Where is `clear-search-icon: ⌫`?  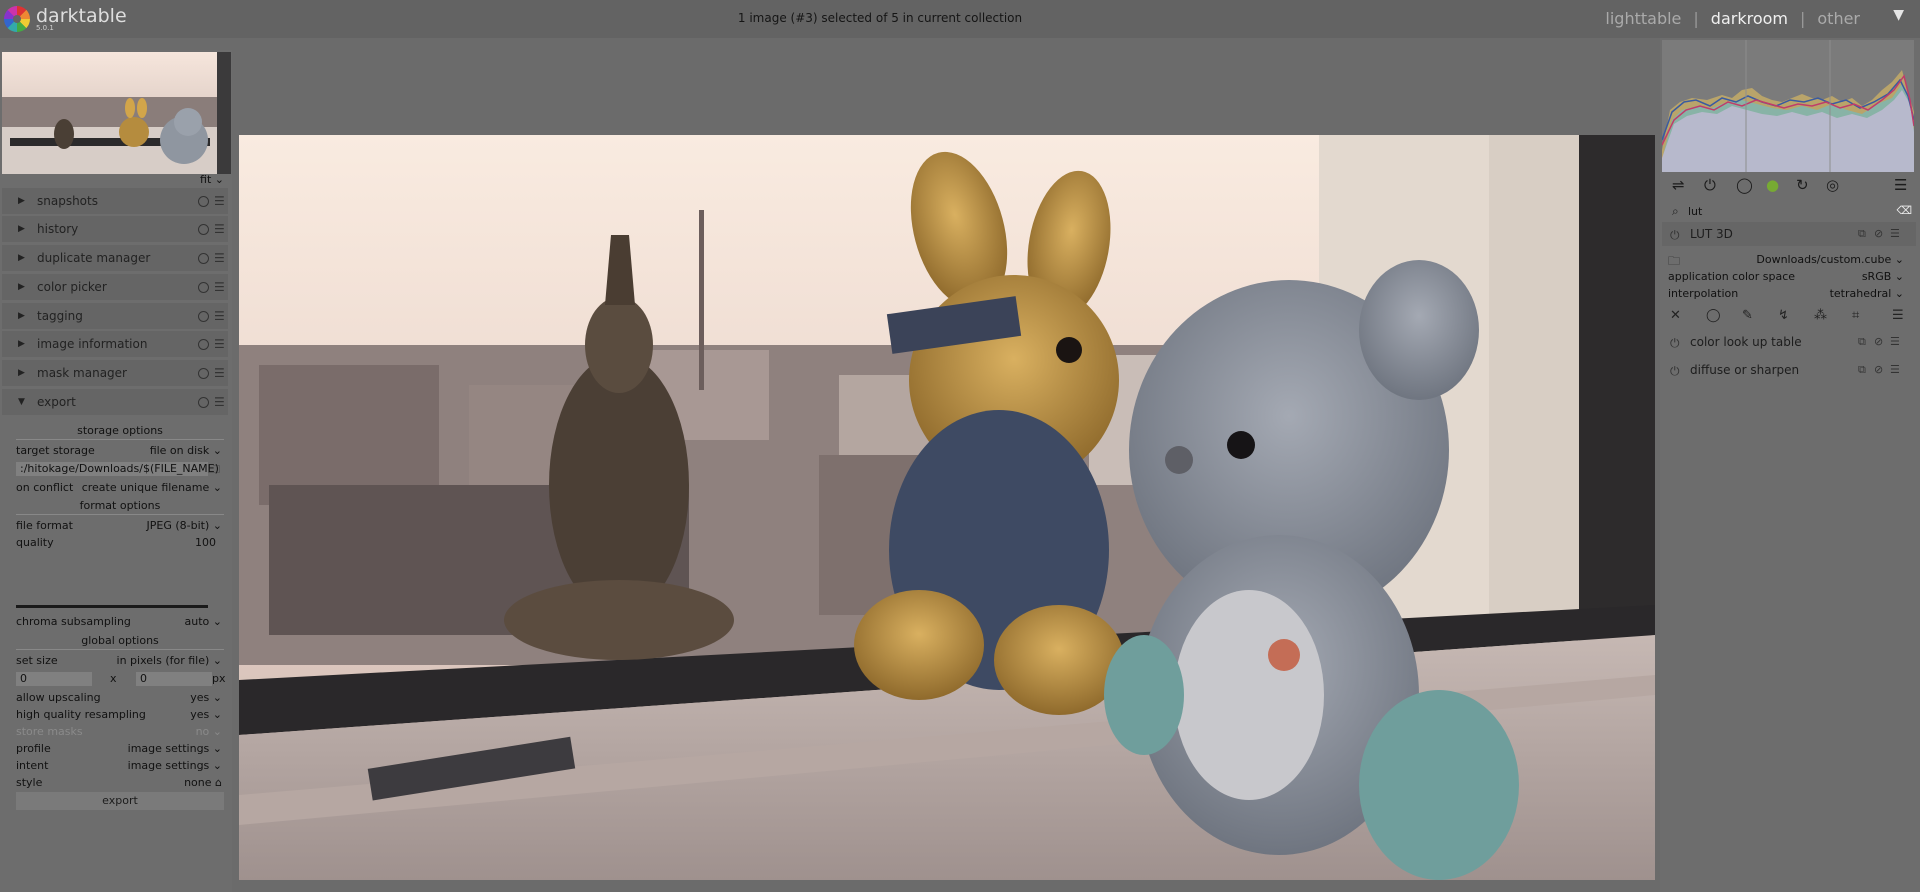
clear-search-icon: ⌫ is located at coordinates (1904, 210).